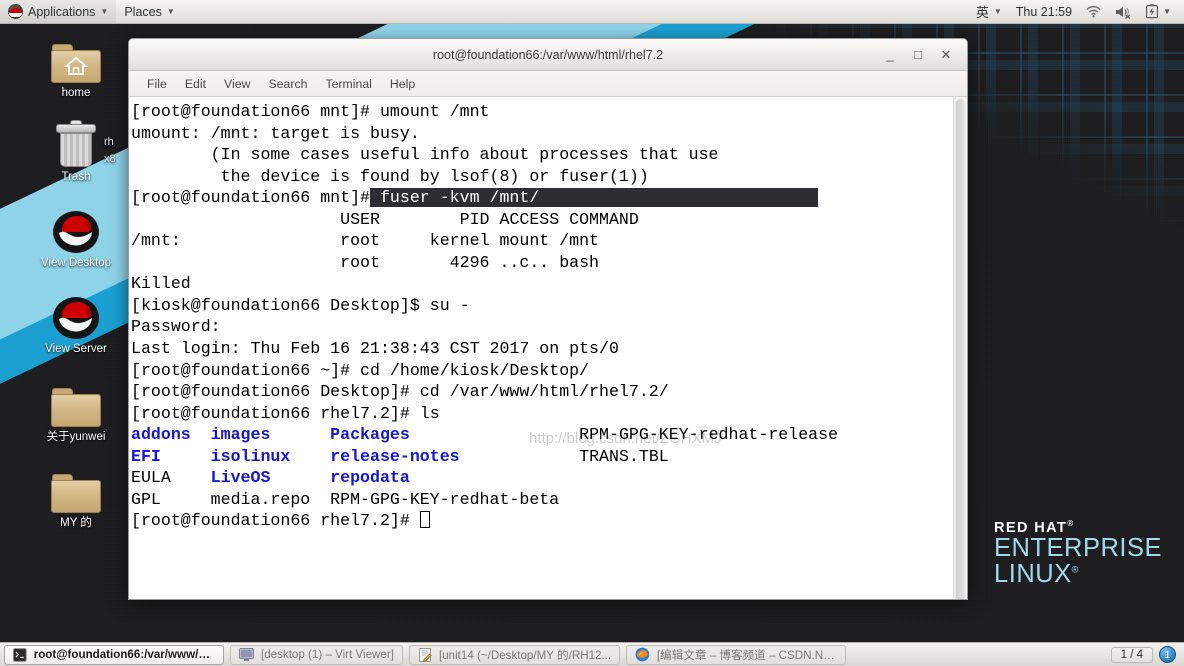 The height and width of the screenshot is (666, 1184). Describe the element at coordinates (327, 654) in the screenshot. I see `taskbar-item-label: [desktop (1) – Virt Viewer]` at that location.